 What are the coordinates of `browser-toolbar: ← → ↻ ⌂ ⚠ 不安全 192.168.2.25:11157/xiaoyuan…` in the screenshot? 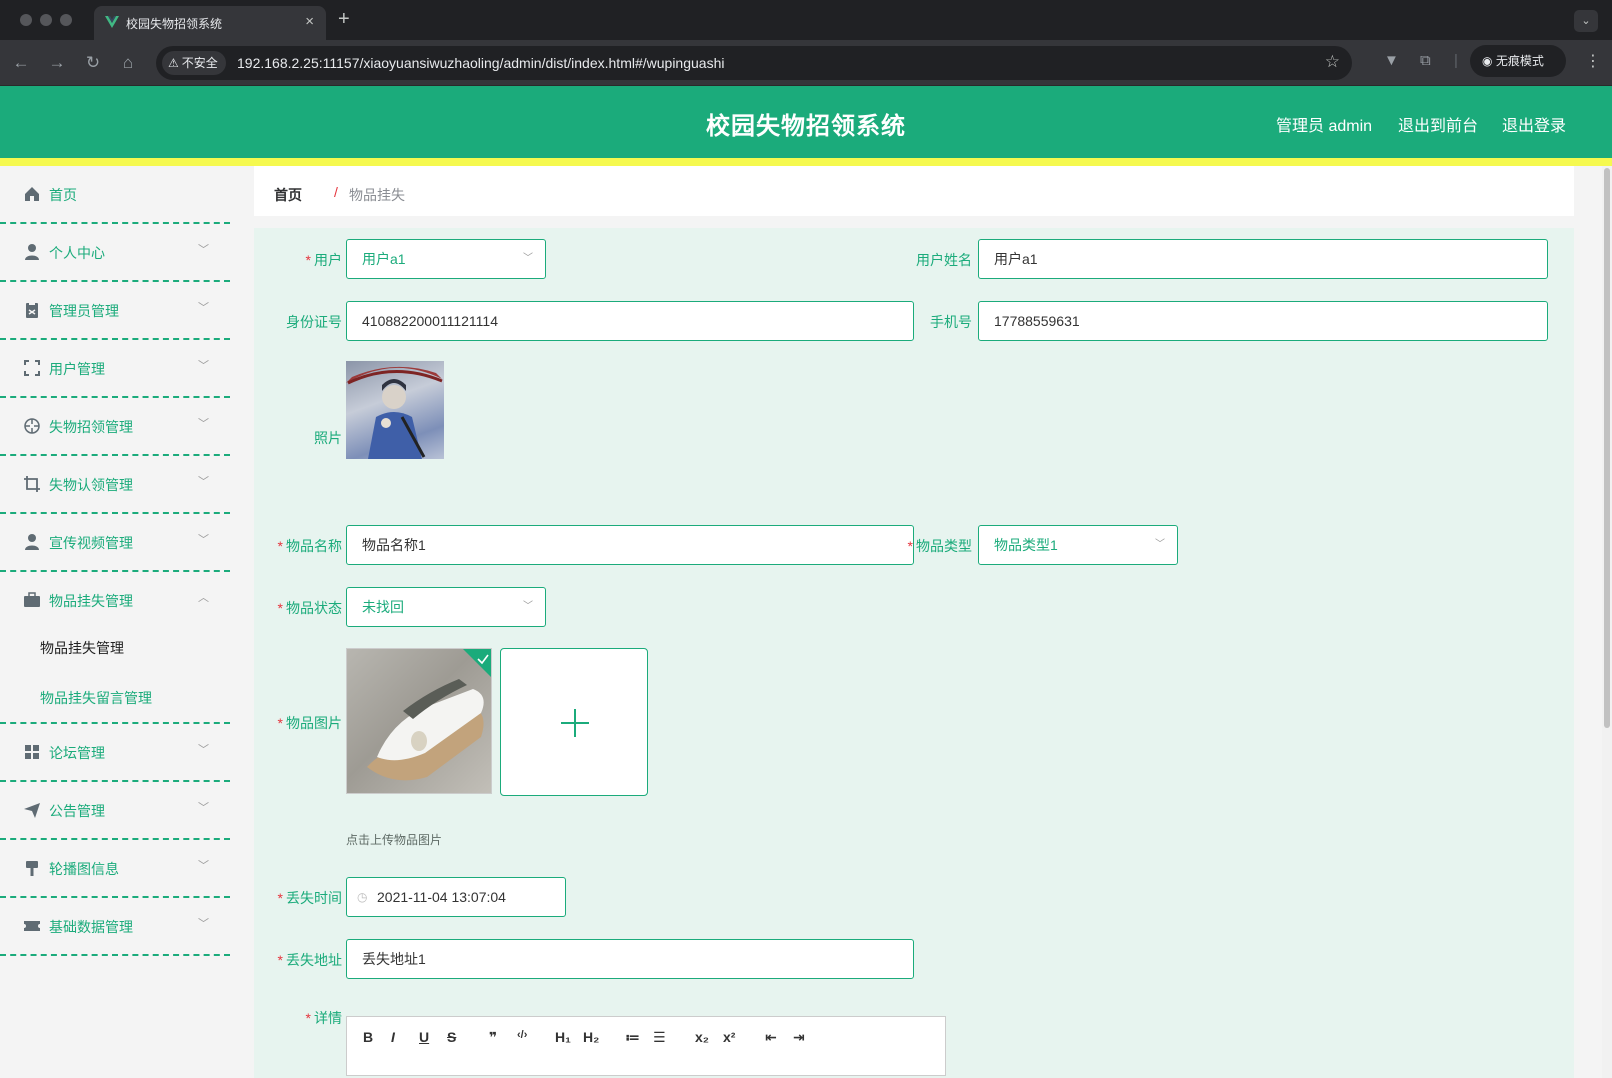 It's located at (806, 63).